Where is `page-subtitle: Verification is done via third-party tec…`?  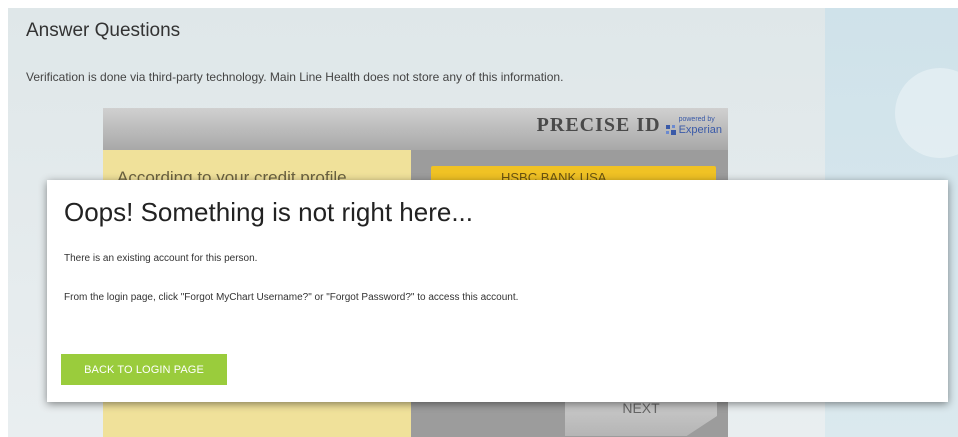 page-subtitle: Verification is done via third-party tec… is located at coordinates (295, 77).